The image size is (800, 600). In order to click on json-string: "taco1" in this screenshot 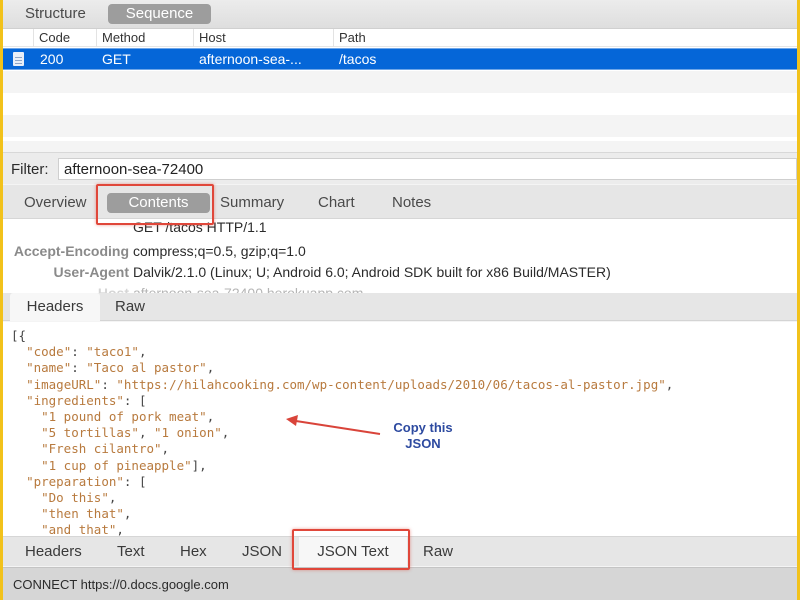, I will do `click(112, 352)`.